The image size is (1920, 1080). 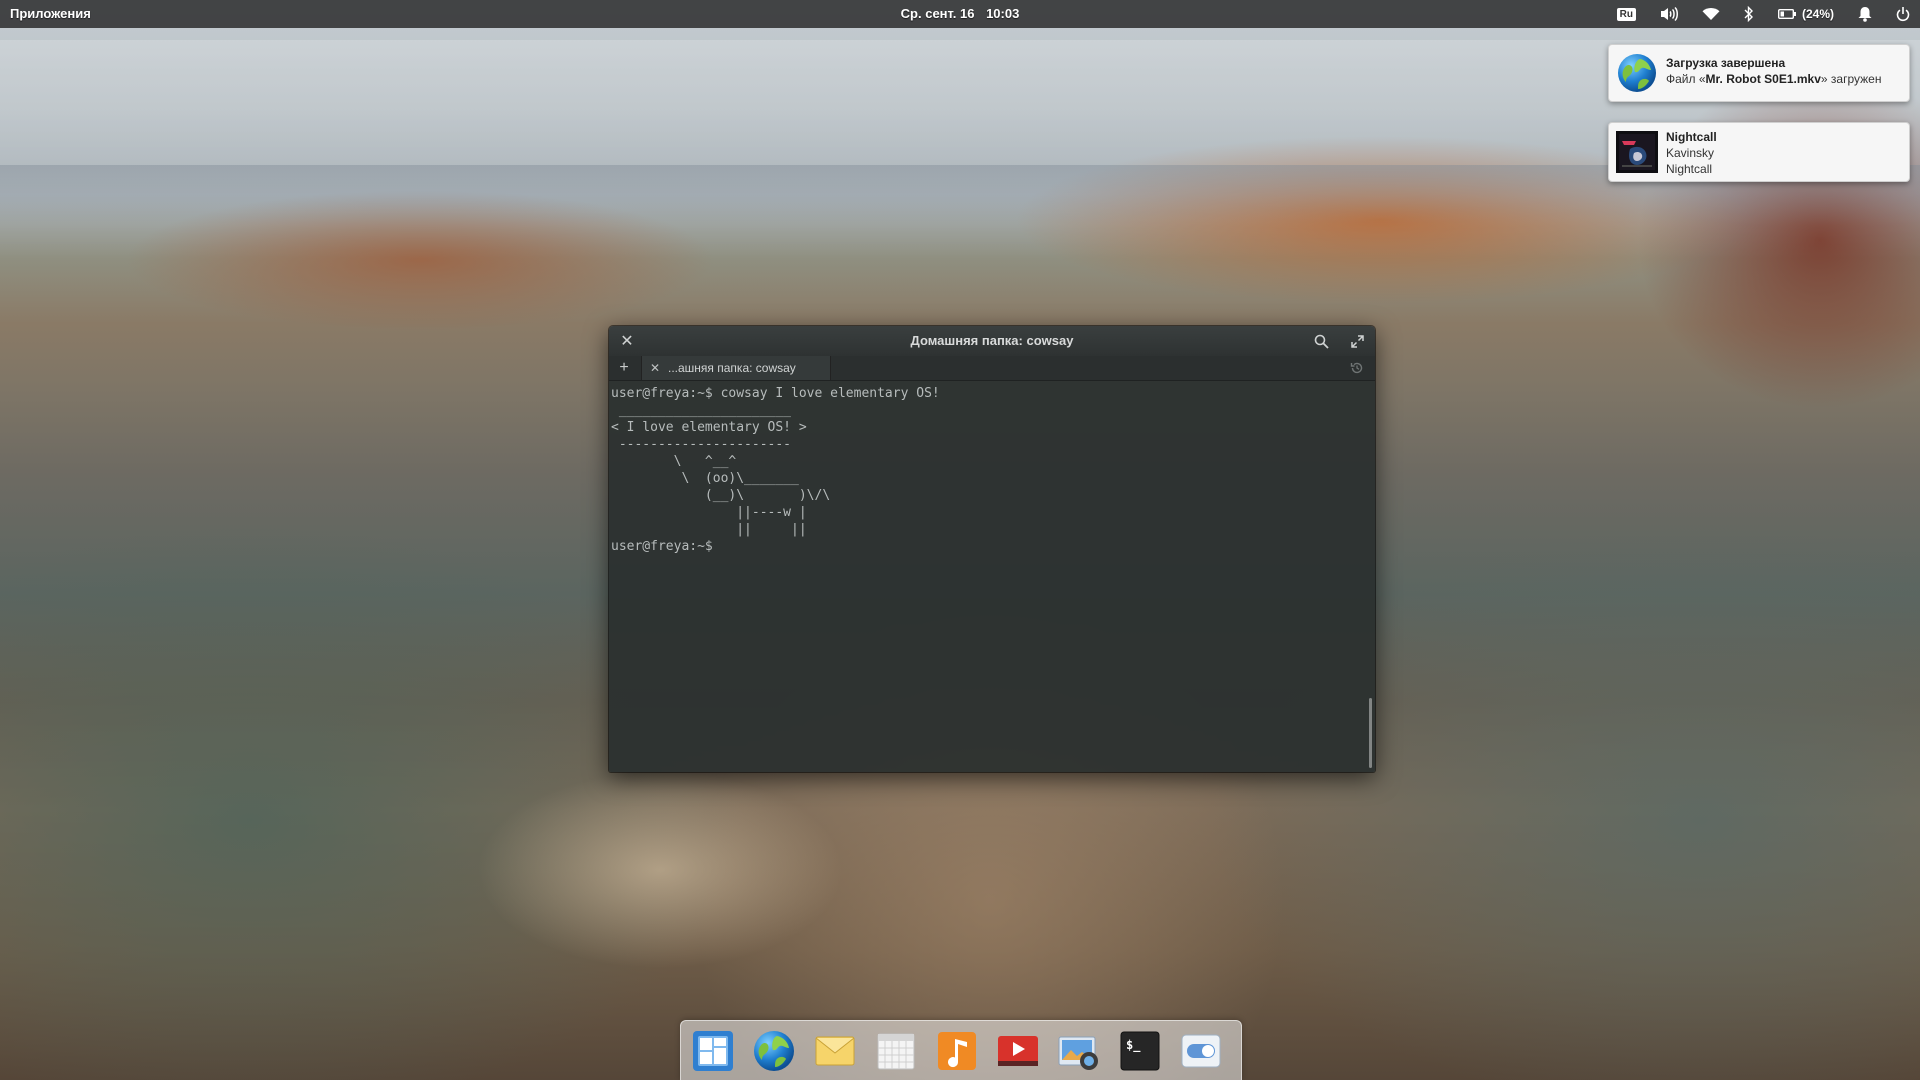 What do you see at coordinates (1370, 733) in the screenshot?
I see `scrollbar-thumb` at bounding box center [1370, 733].